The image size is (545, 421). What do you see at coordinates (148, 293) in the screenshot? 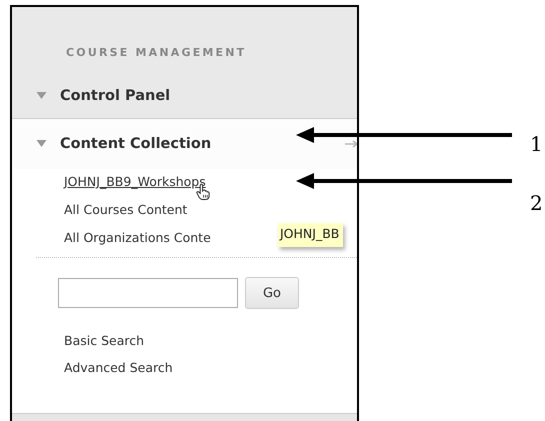
I see `search-field` at bounding box center [148, 293].